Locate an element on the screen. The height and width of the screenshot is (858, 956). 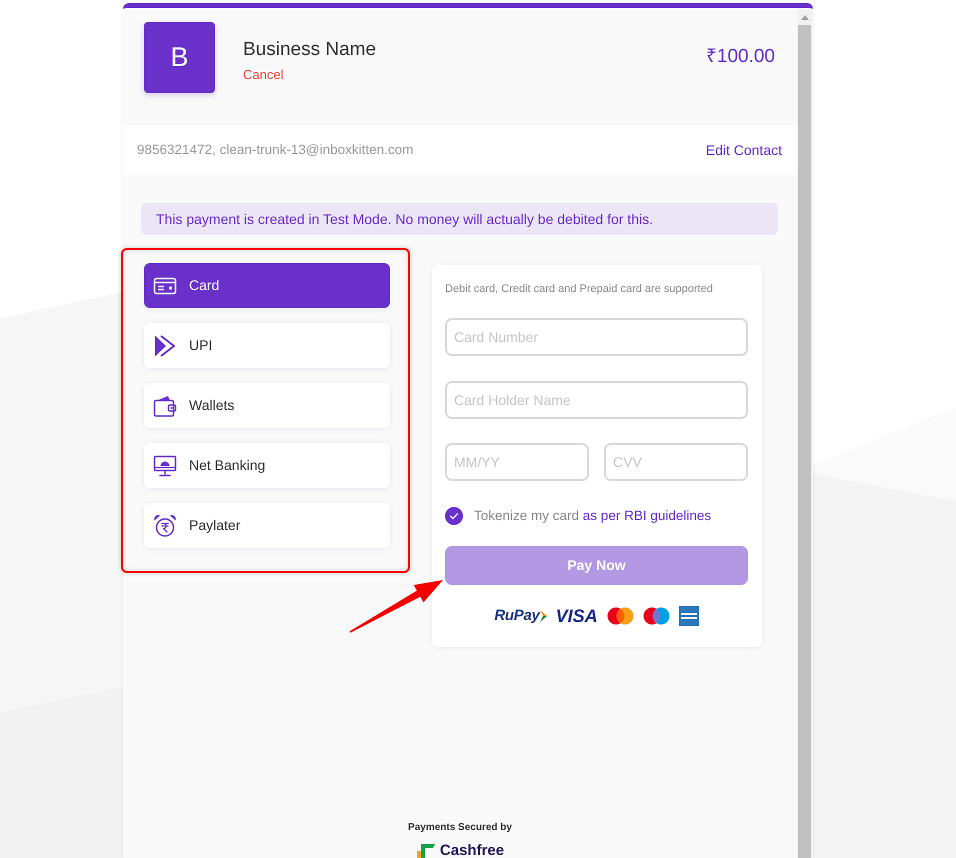
payment-method-tab: Card is located at coordinates (267, 285).